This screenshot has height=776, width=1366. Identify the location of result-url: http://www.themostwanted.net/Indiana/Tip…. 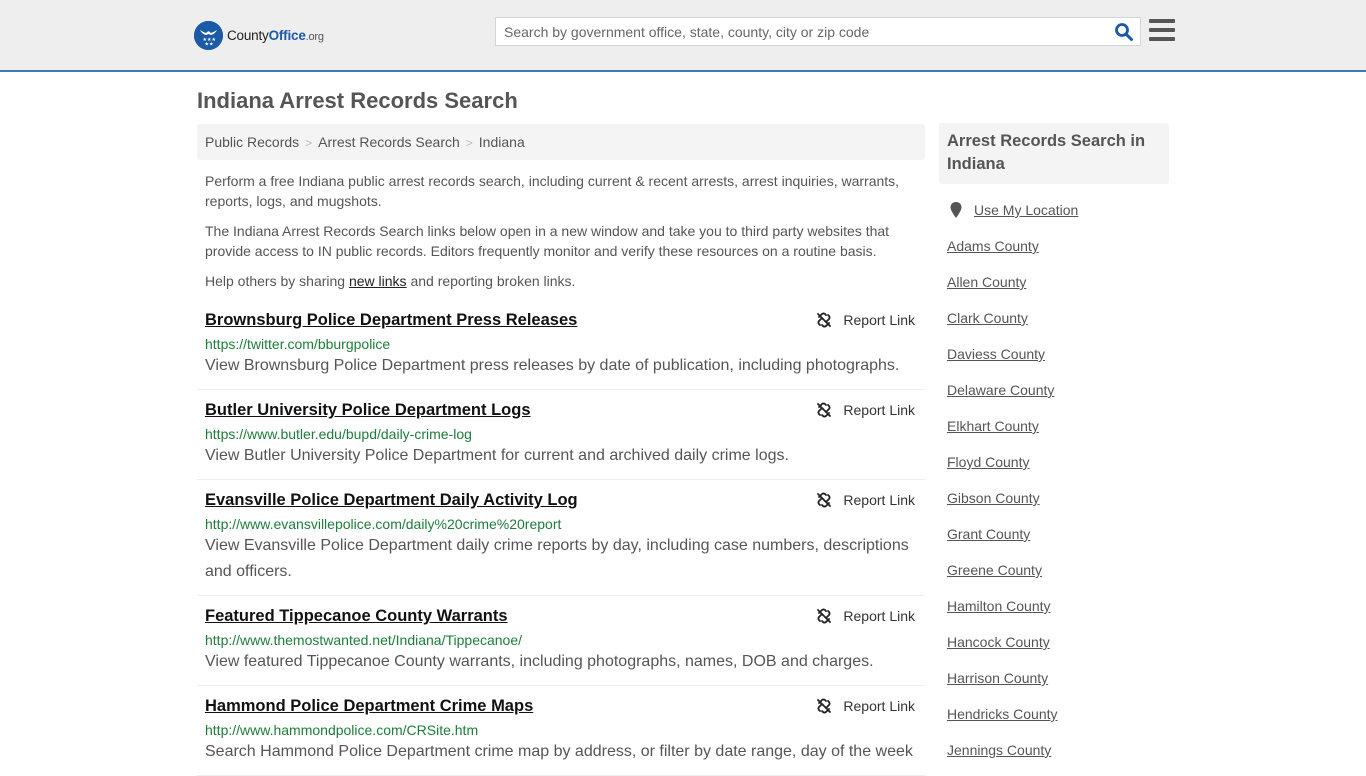
(364, 640).